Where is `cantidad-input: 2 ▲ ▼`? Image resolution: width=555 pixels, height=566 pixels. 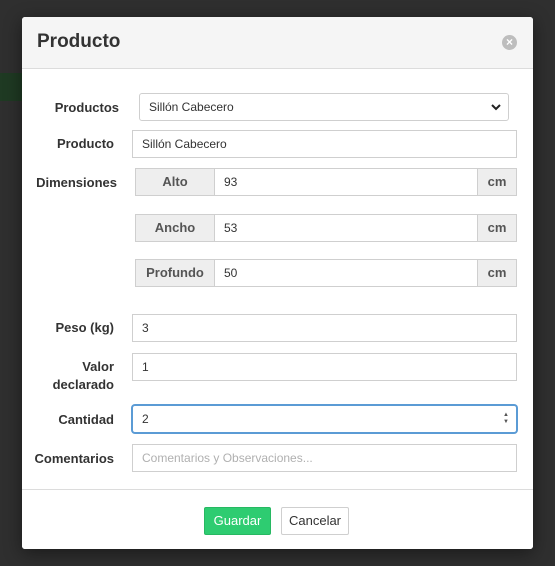
cantidad-input: 2 ▲ ▼ is located at coordinates (324, 419).